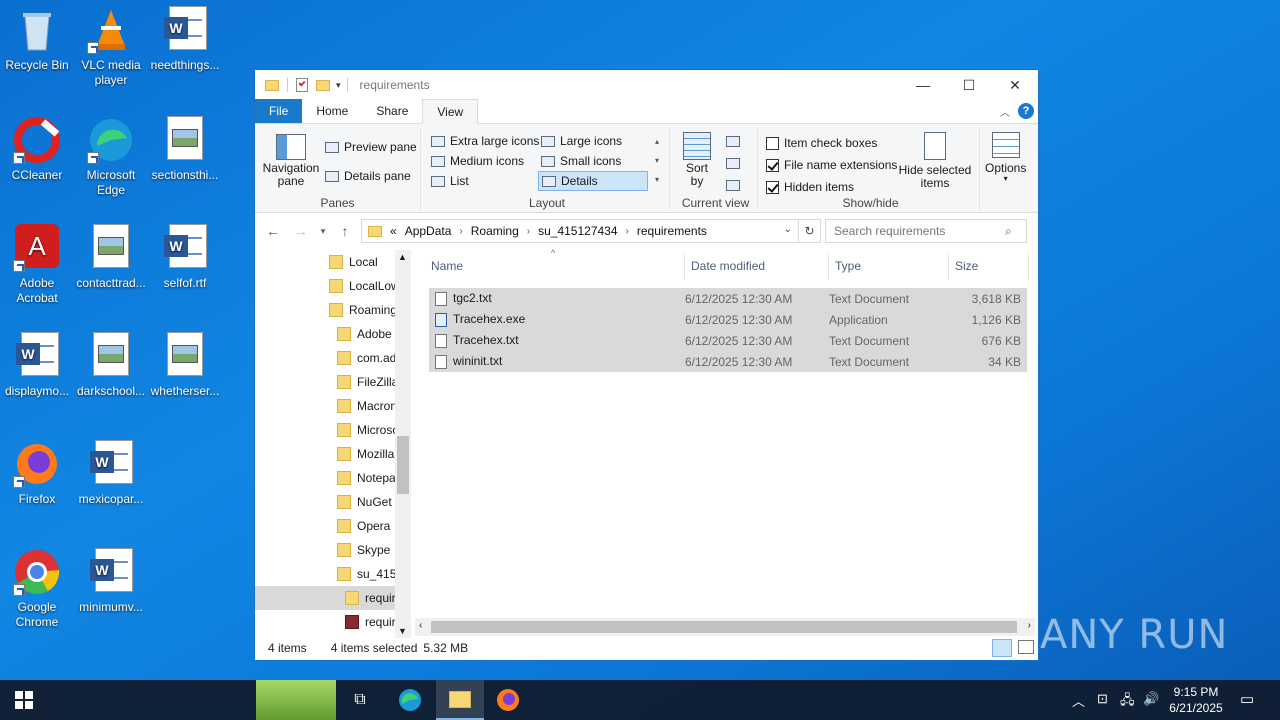 The image size is (1280, 720). I want to click on nav-item: Skype, so click(333, 550).